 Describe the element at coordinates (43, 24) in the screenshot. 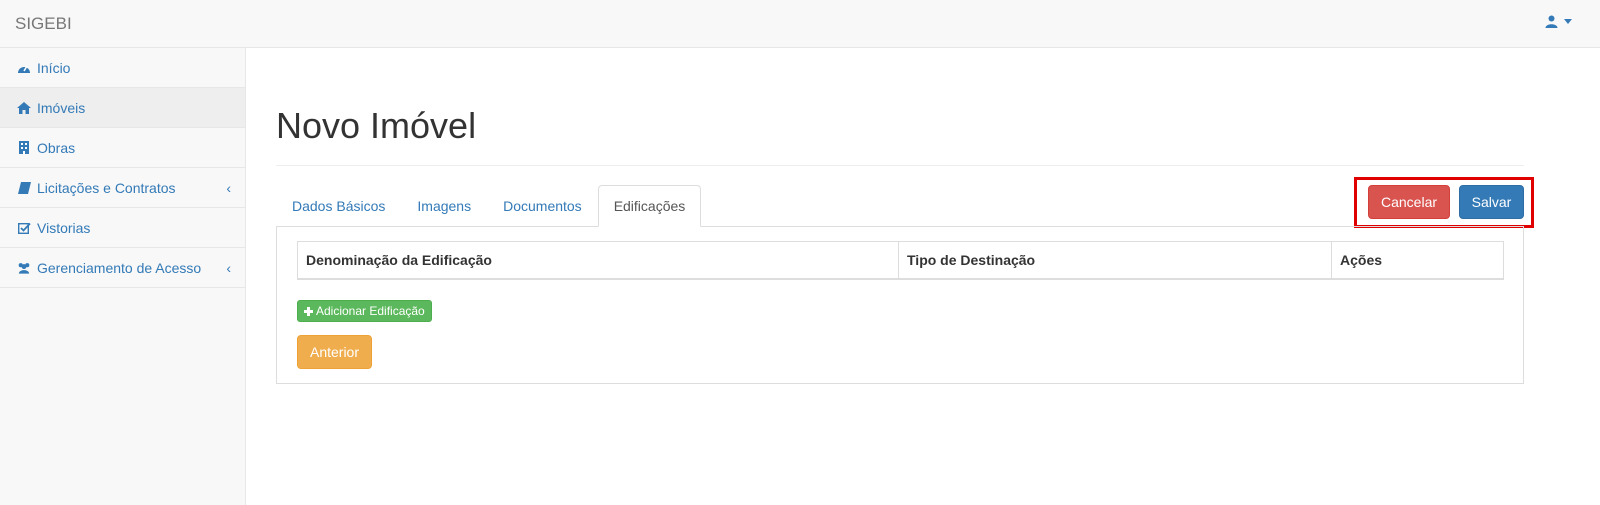

I see `brand-link: SIGEBI` at that location.